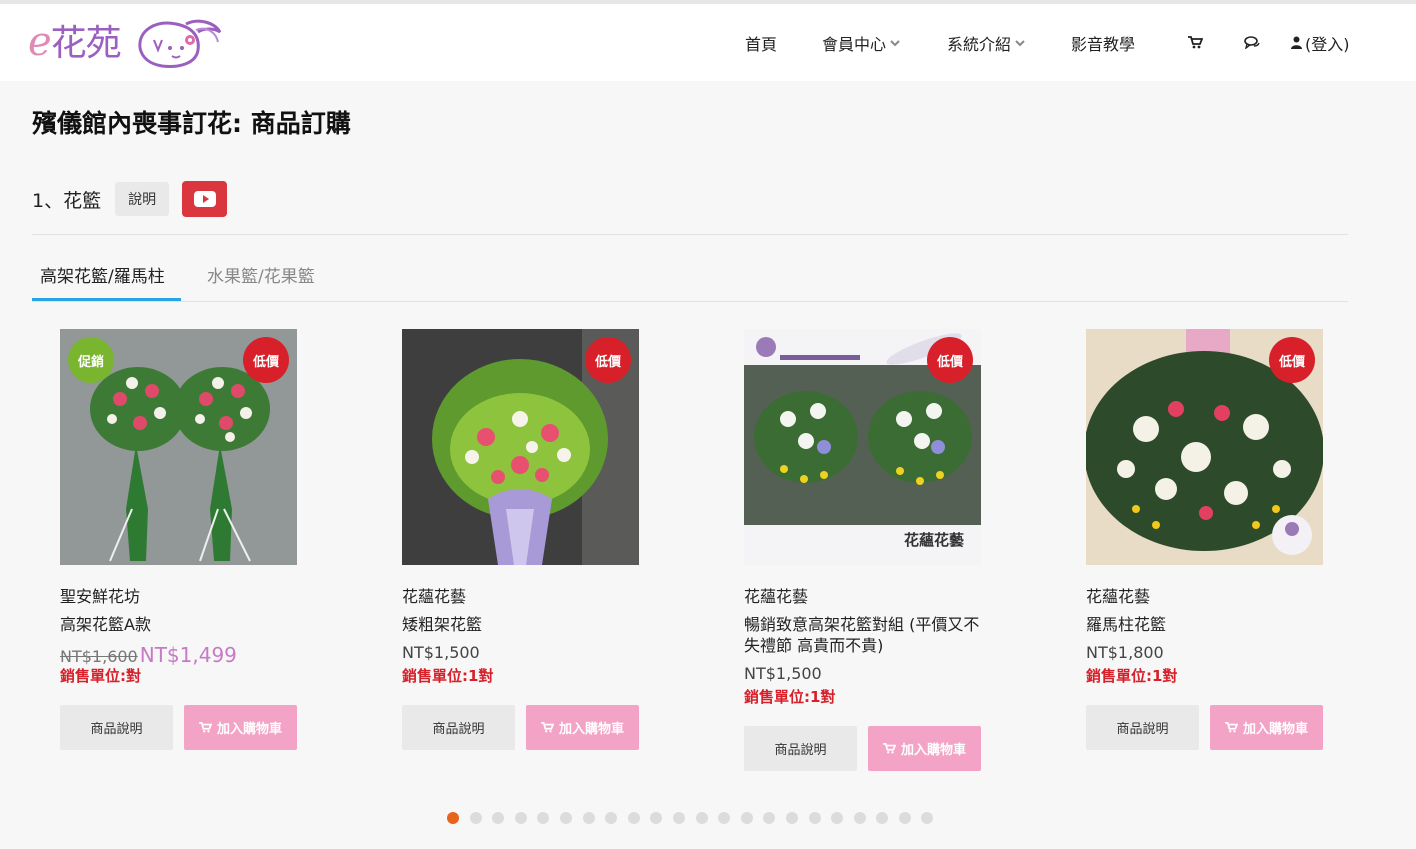 This screenshot has height=849, width=1416. I want to click on site-header: e花苑 首頁 會員中心 系統介紹 影音教學 (登入), so click(708, 42).